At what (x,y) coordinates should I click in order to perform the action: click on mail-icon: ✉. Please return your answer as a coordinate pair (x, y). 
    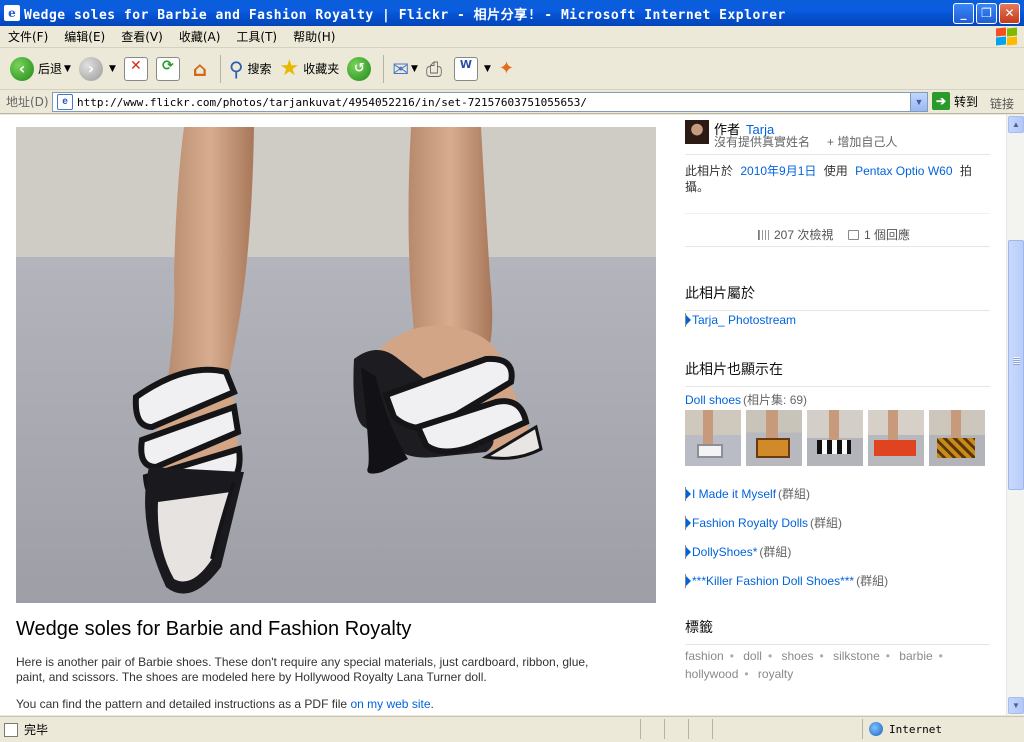
    Looking at the image, I should click on (401, 68).